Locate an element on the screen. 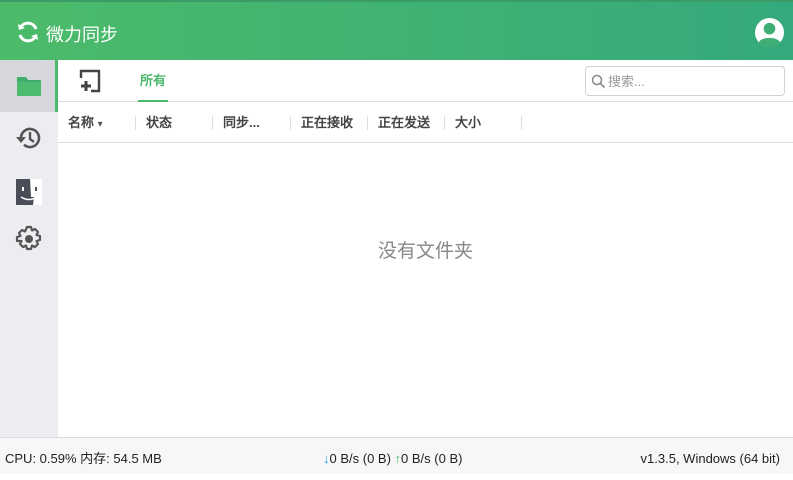  sidebar-item-settings is located at coordinates (29, 239).